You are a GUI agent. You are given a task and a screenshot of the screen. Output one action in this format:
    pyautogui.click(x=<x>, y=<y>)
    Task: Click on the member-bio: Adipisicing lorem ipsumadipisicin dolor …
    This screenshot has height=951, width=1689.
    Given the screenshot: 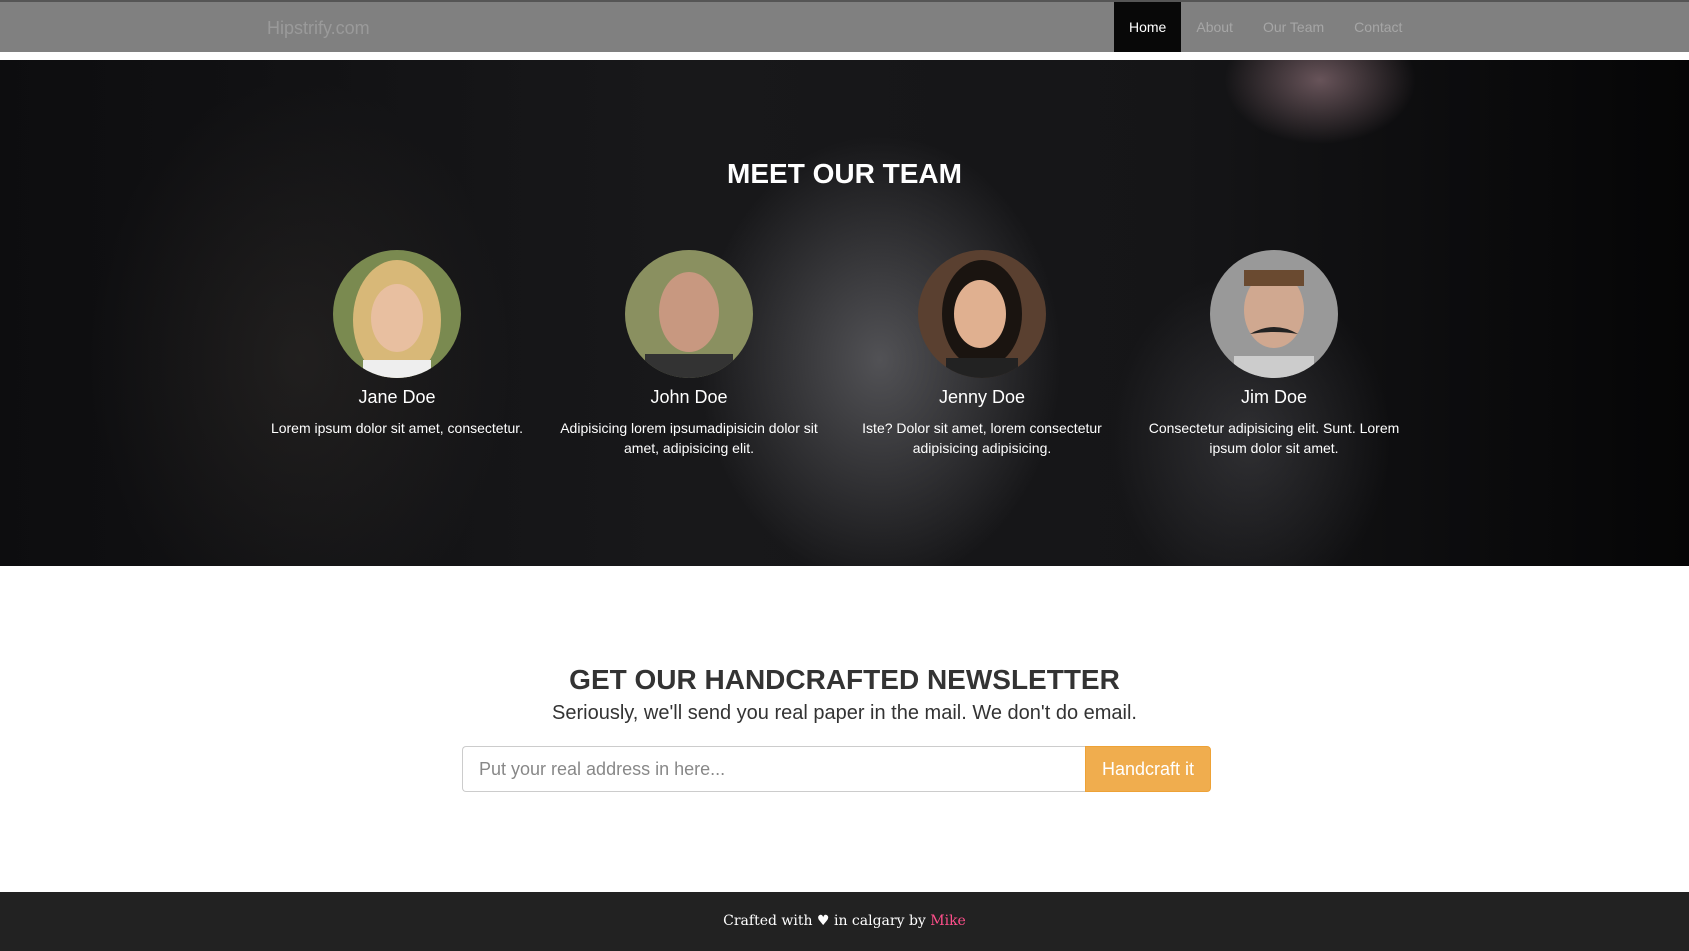 What is the action you would take?
    pyautogui.click(x=689, y=438)
    